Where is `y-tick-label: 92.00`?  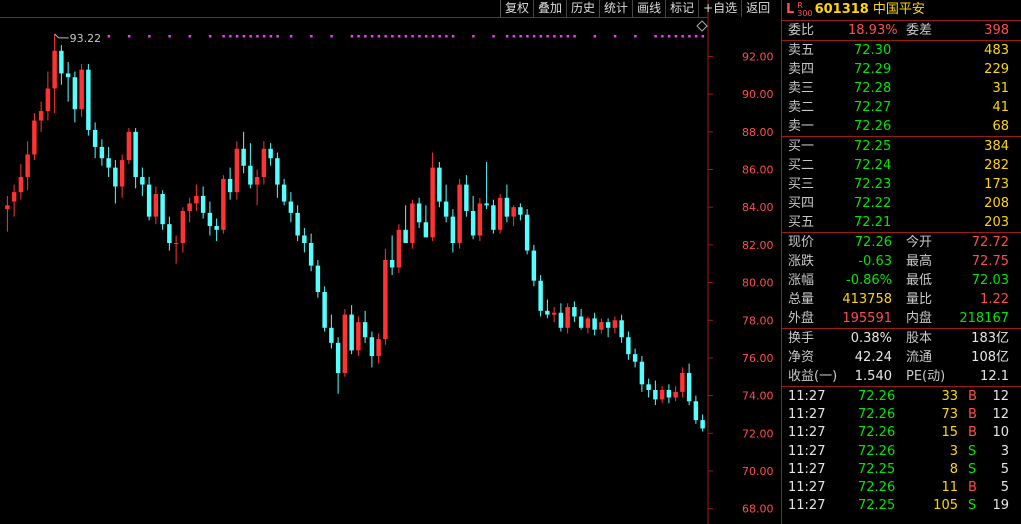 y-tick-label: 92.00 is located at coordinates (758, 56).